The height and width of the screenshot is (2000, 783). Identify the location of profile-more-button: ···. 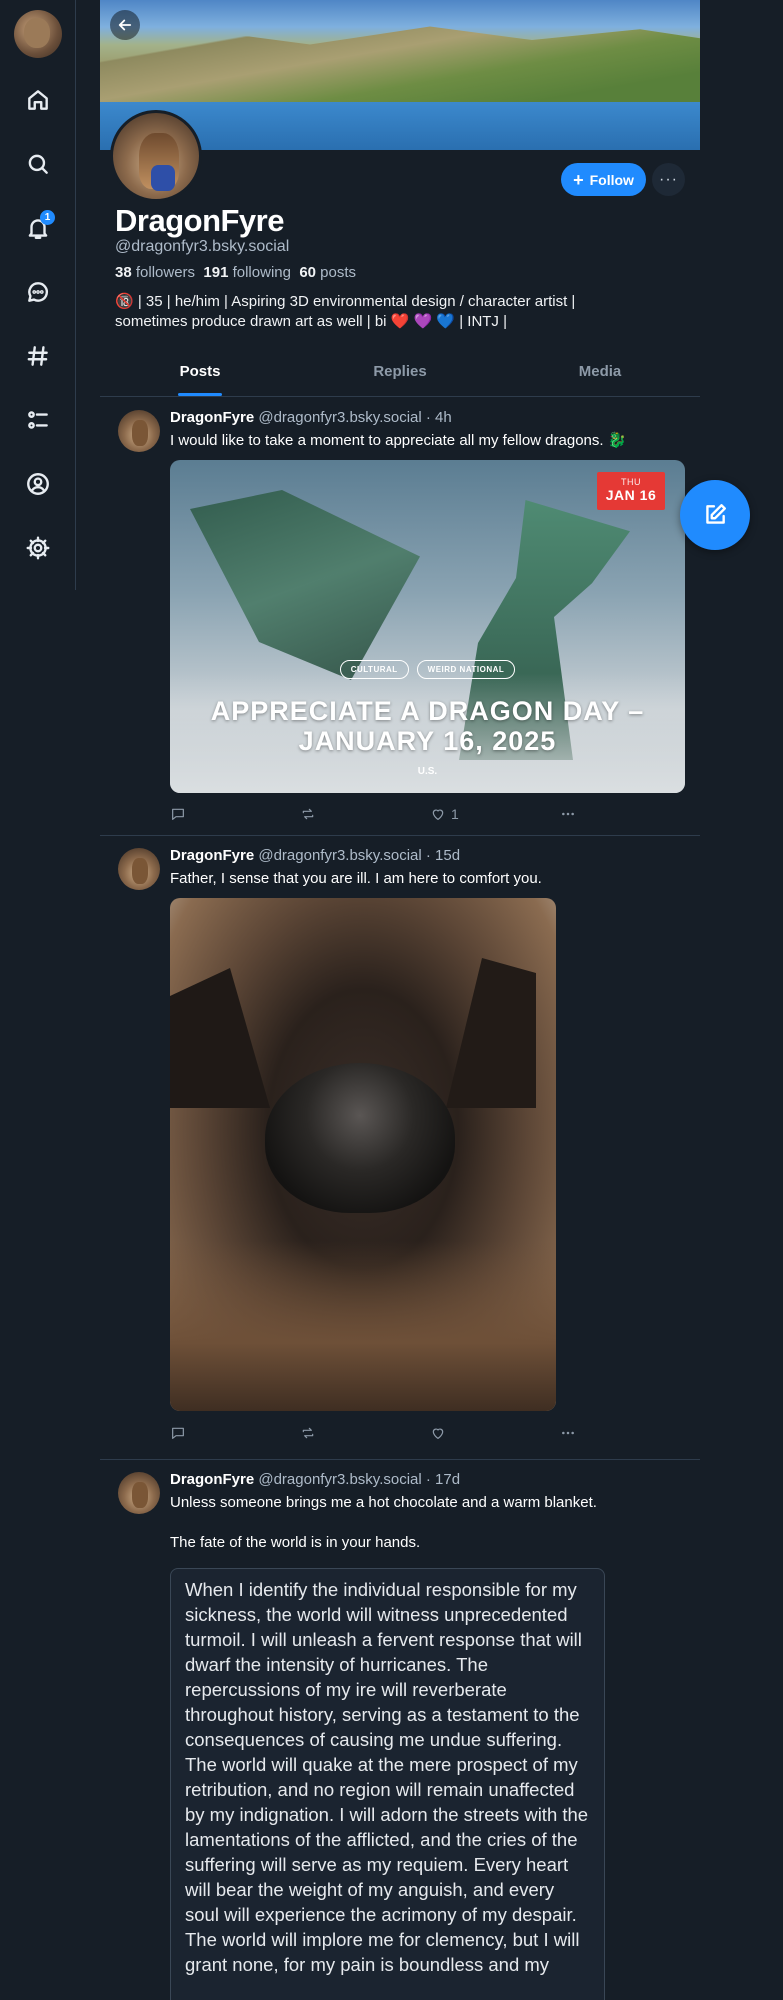
(668, 179).